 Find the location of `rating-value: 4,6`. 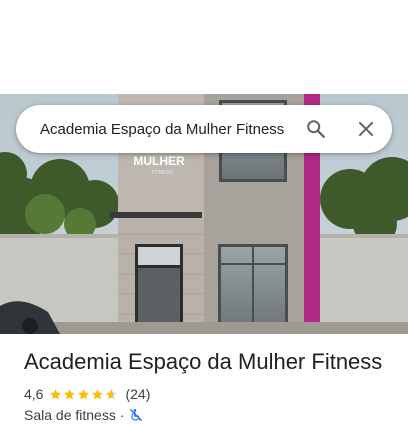

rating-value: 4,6 is located at coordinates (34, 394).